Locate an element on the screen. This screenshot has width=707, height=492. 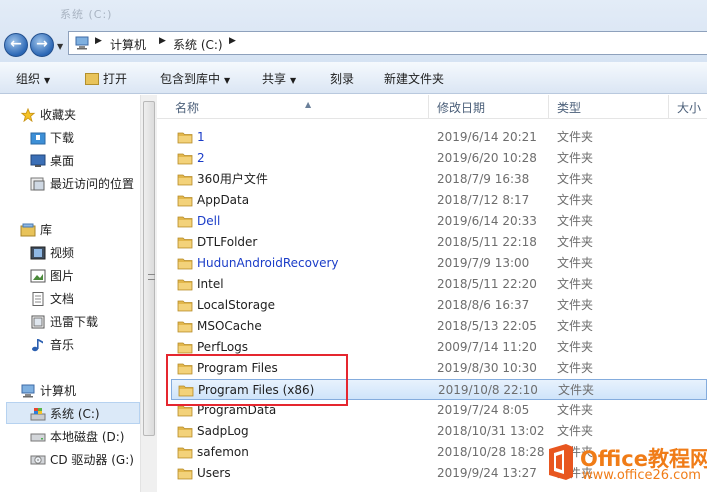
nav-system-c: 系统 (C:) is located at coordinates (73, 413).